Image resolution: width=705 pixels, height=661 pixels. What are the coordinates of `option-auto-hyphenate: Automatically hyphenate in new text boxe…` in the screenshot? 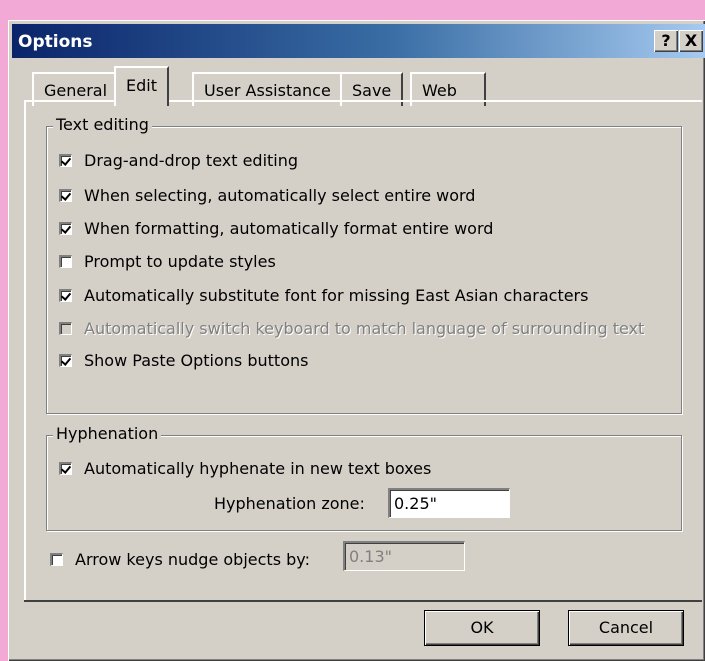 It's located at (245, 468).